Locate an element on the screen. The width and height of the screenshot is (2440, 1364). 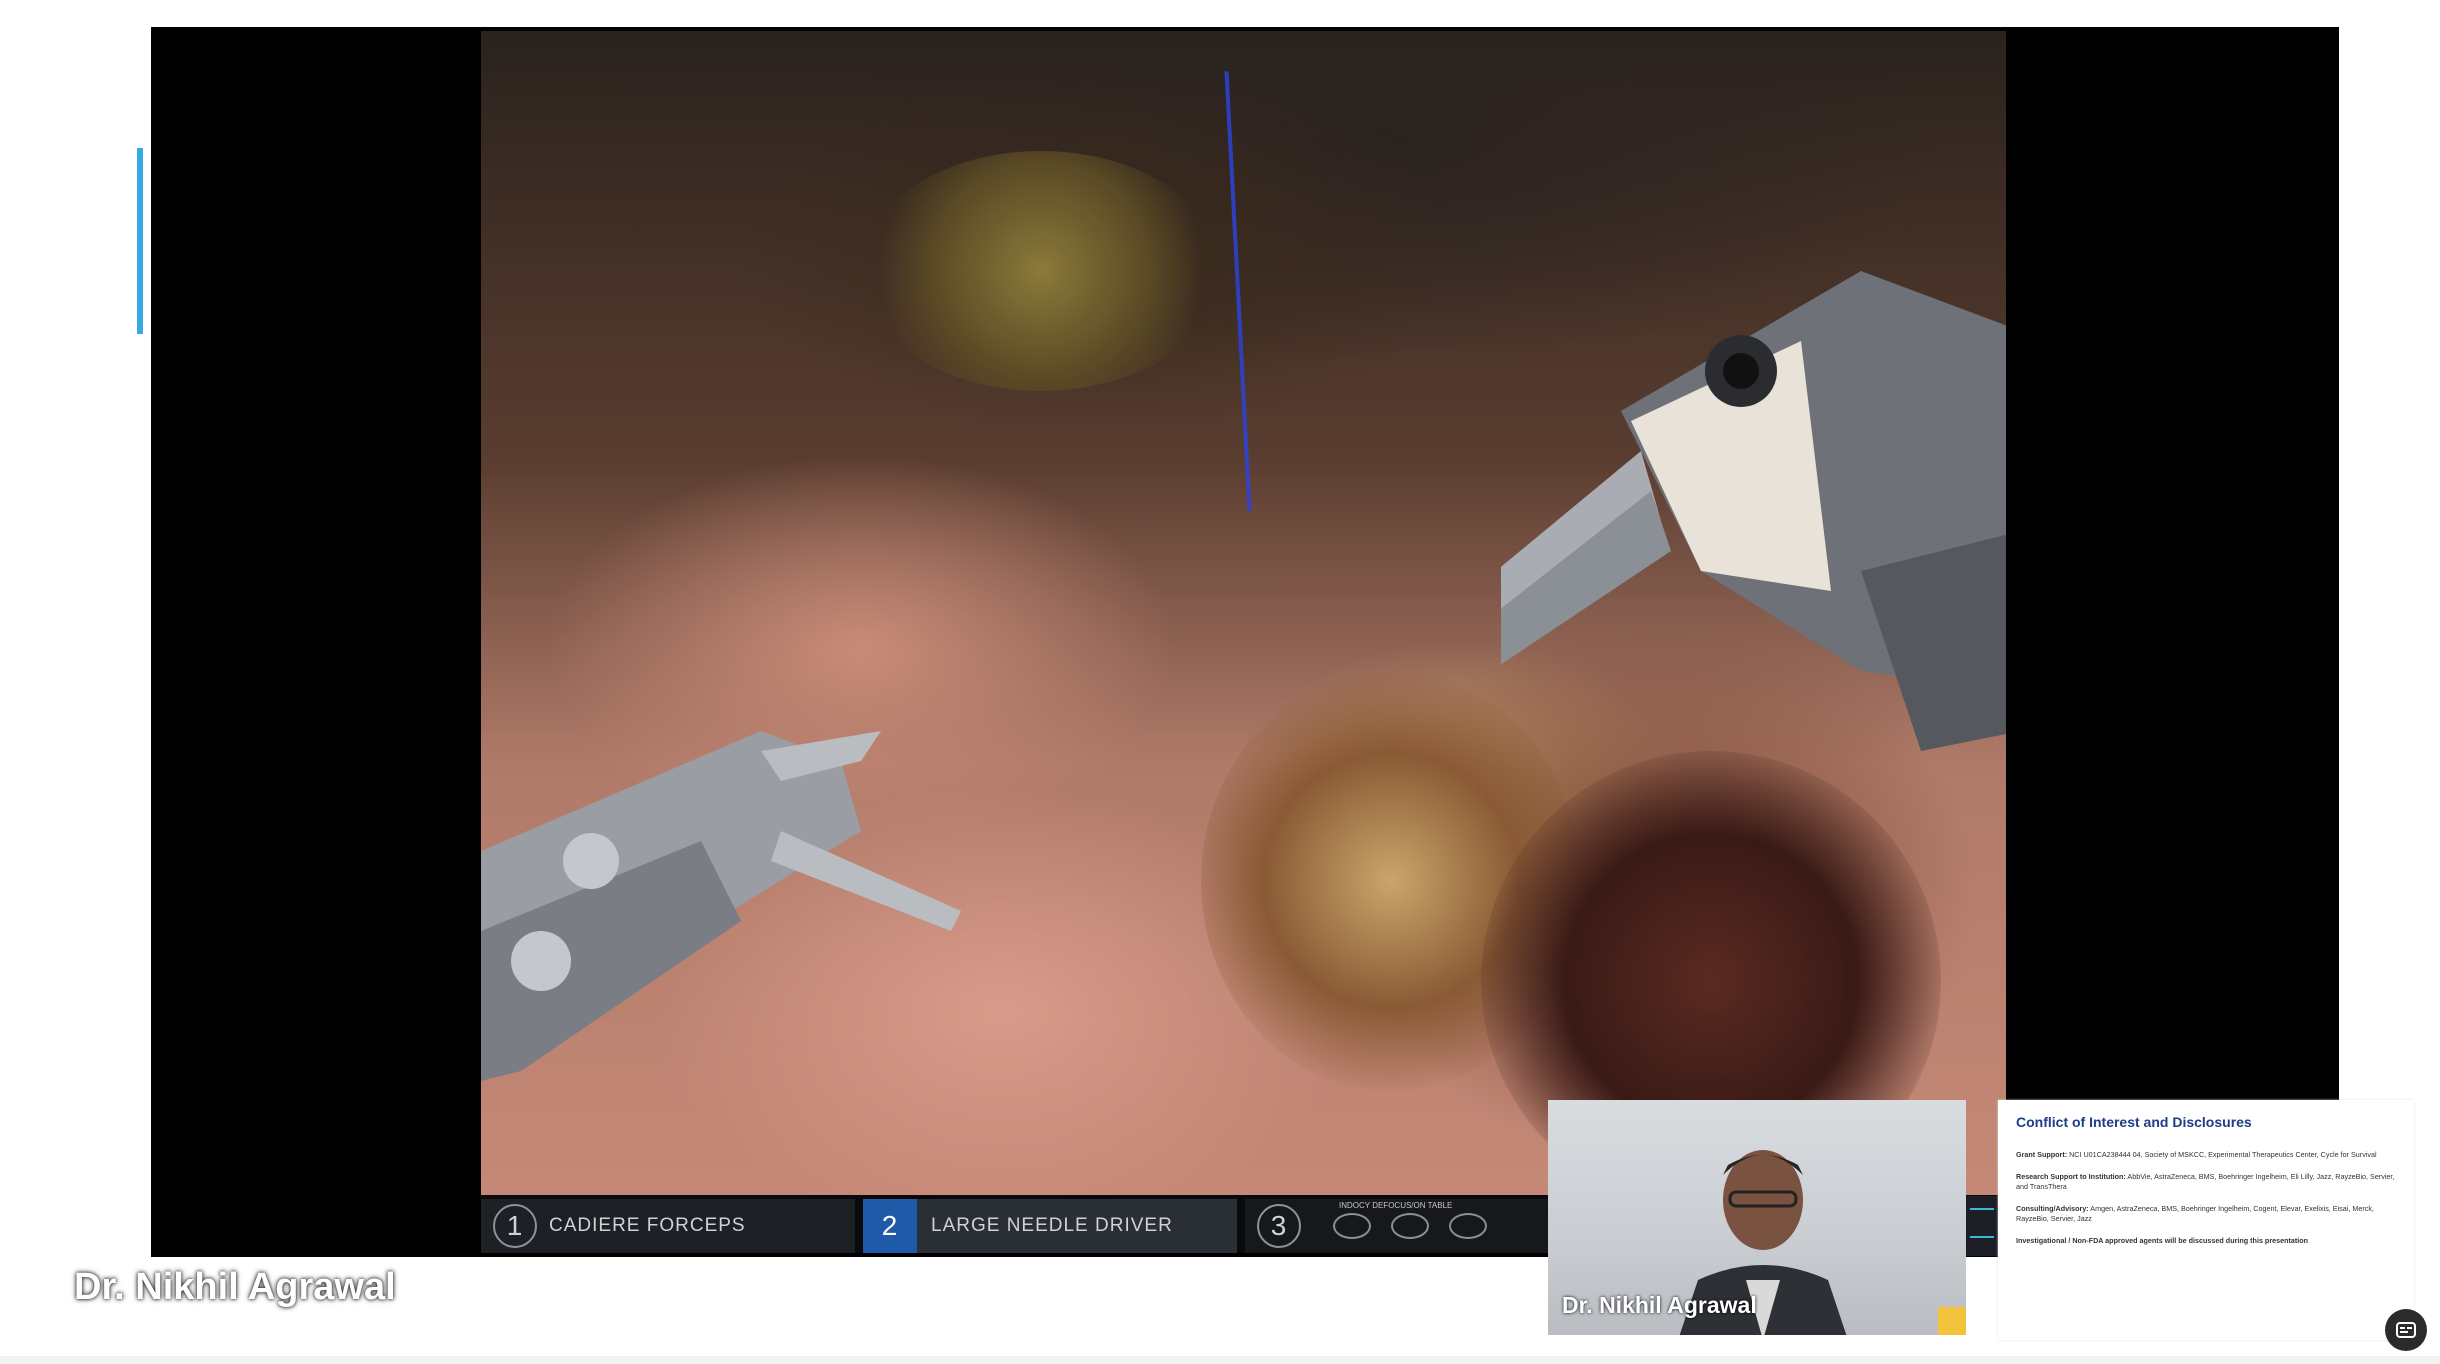
cadiere-forceps-instrument is located at coordinates (721, 906).